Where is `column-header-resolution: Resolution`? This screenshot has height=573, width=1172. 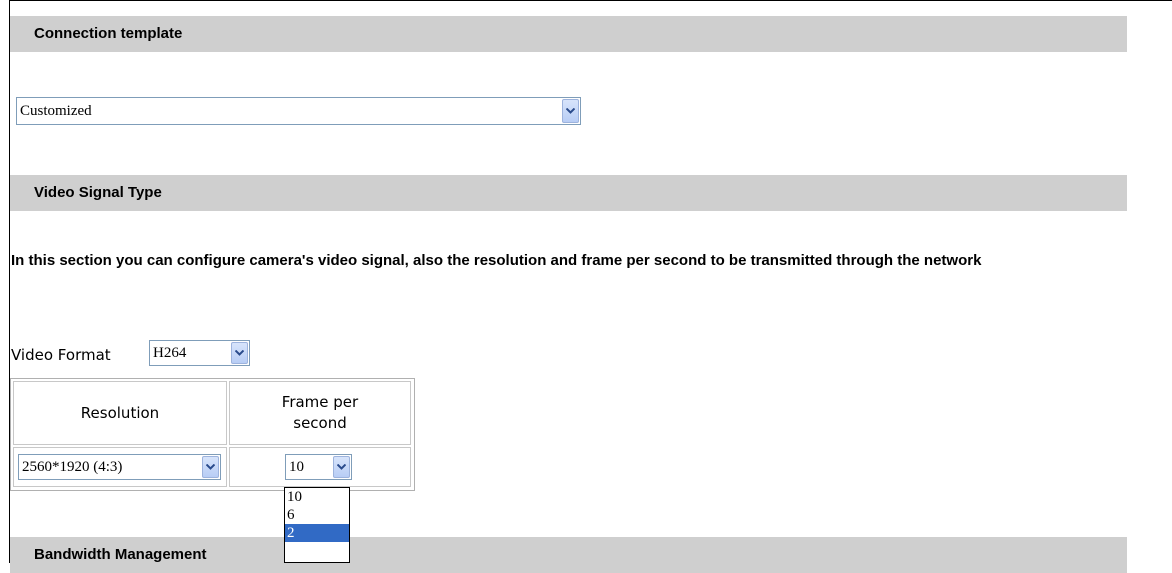
column-header-resolution: Resolution is located at coordinates (120, 413).